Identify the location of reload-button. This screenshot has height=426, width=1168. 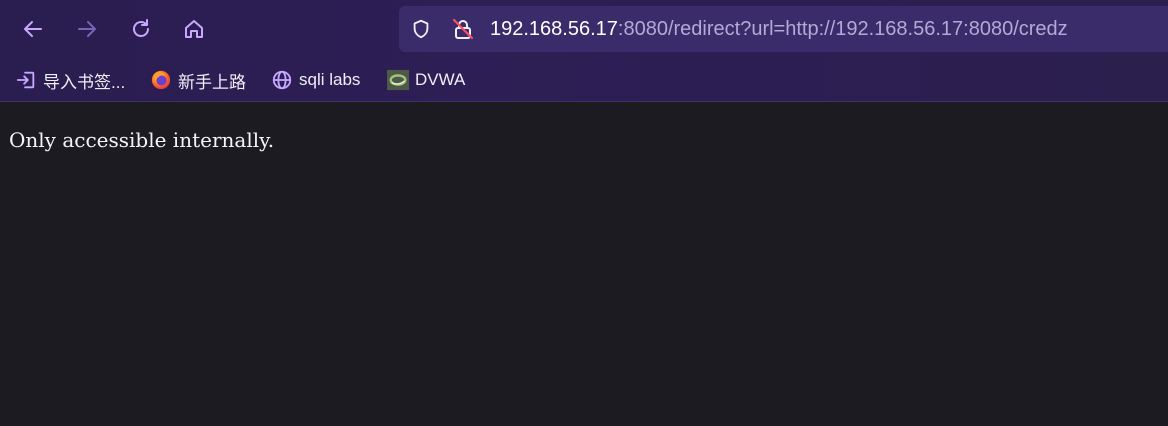
(141, 29).